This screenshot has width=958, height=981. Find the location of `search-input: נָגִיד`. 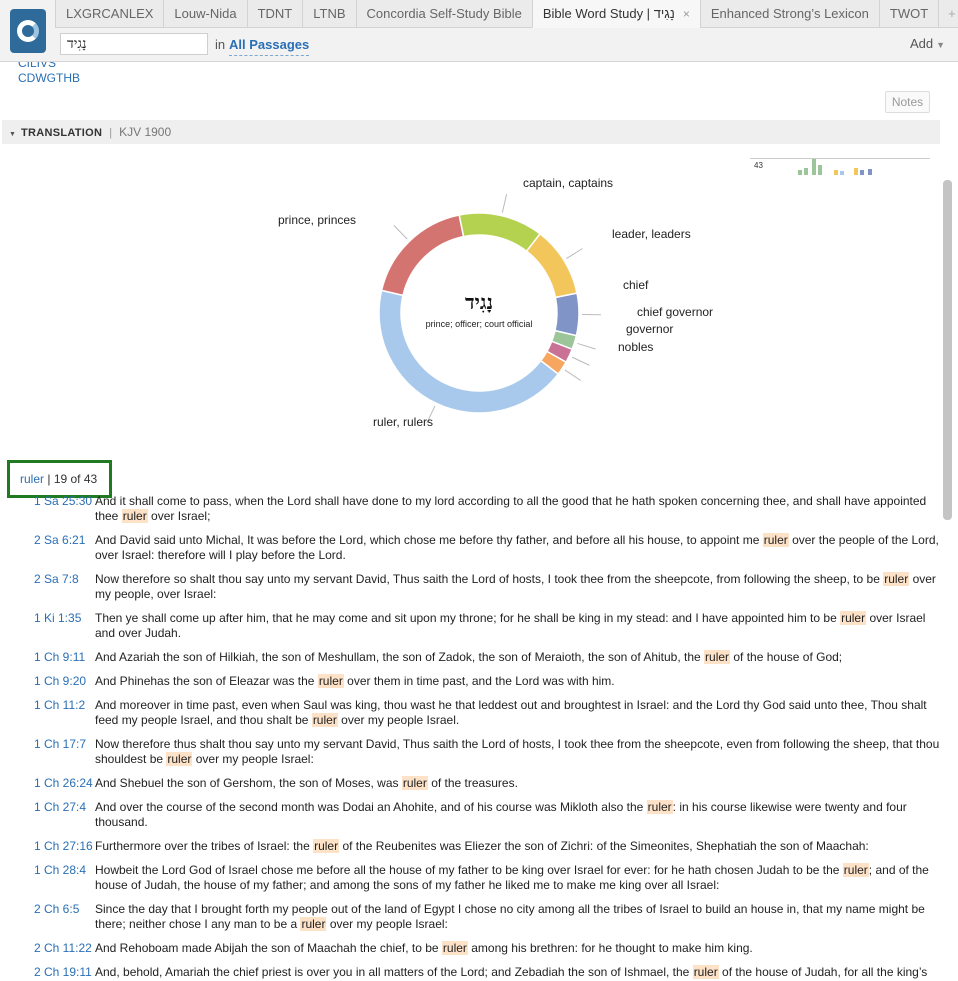

search-input: נָגִיד is located at coordinates (134, 44).